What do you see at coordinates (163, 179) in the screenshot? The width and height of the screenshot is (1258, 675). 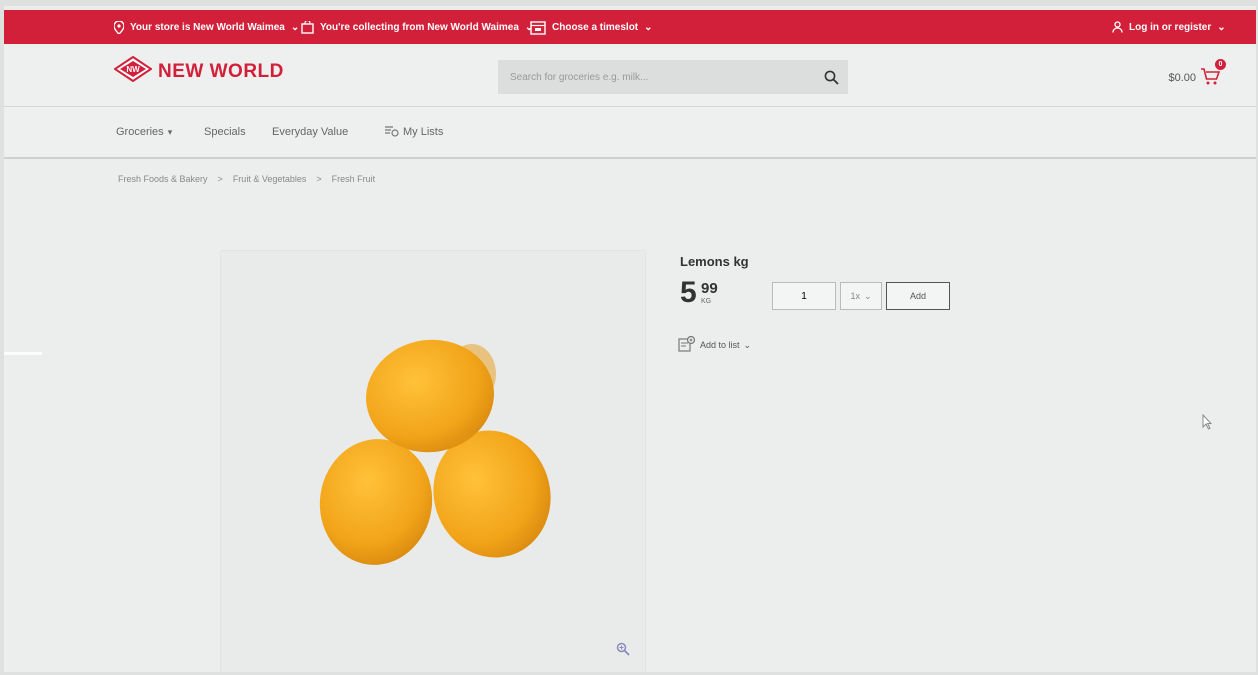 I see `breadcrumb-item: Fresh Foods & Bakery` at bounding box center [163, 179].